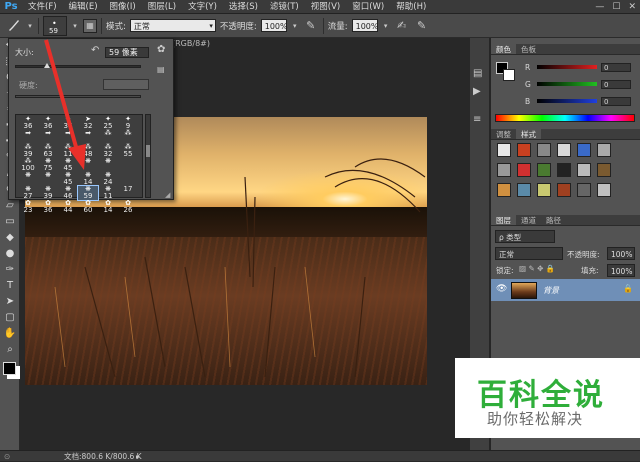  I want to click on fill-input: 100%, so click(621, 270).